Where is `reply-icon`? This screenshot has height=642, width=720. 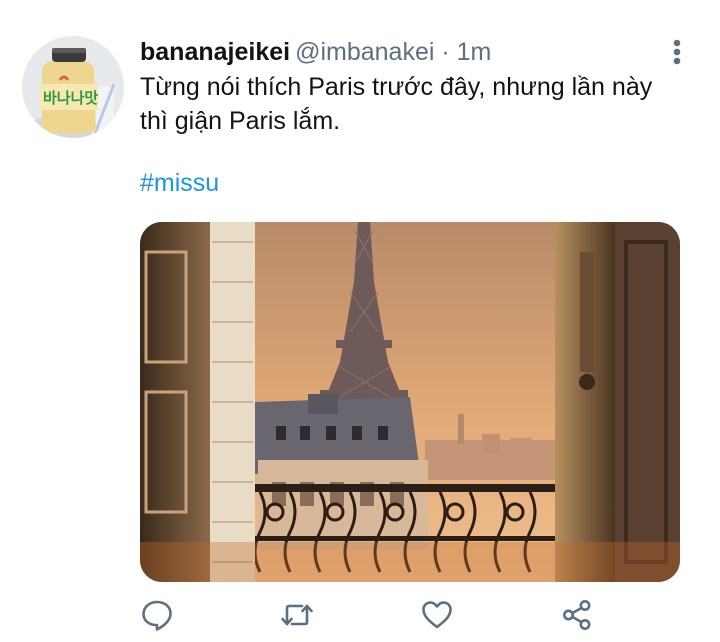 reply-icon is located at coordinates (157, 615).